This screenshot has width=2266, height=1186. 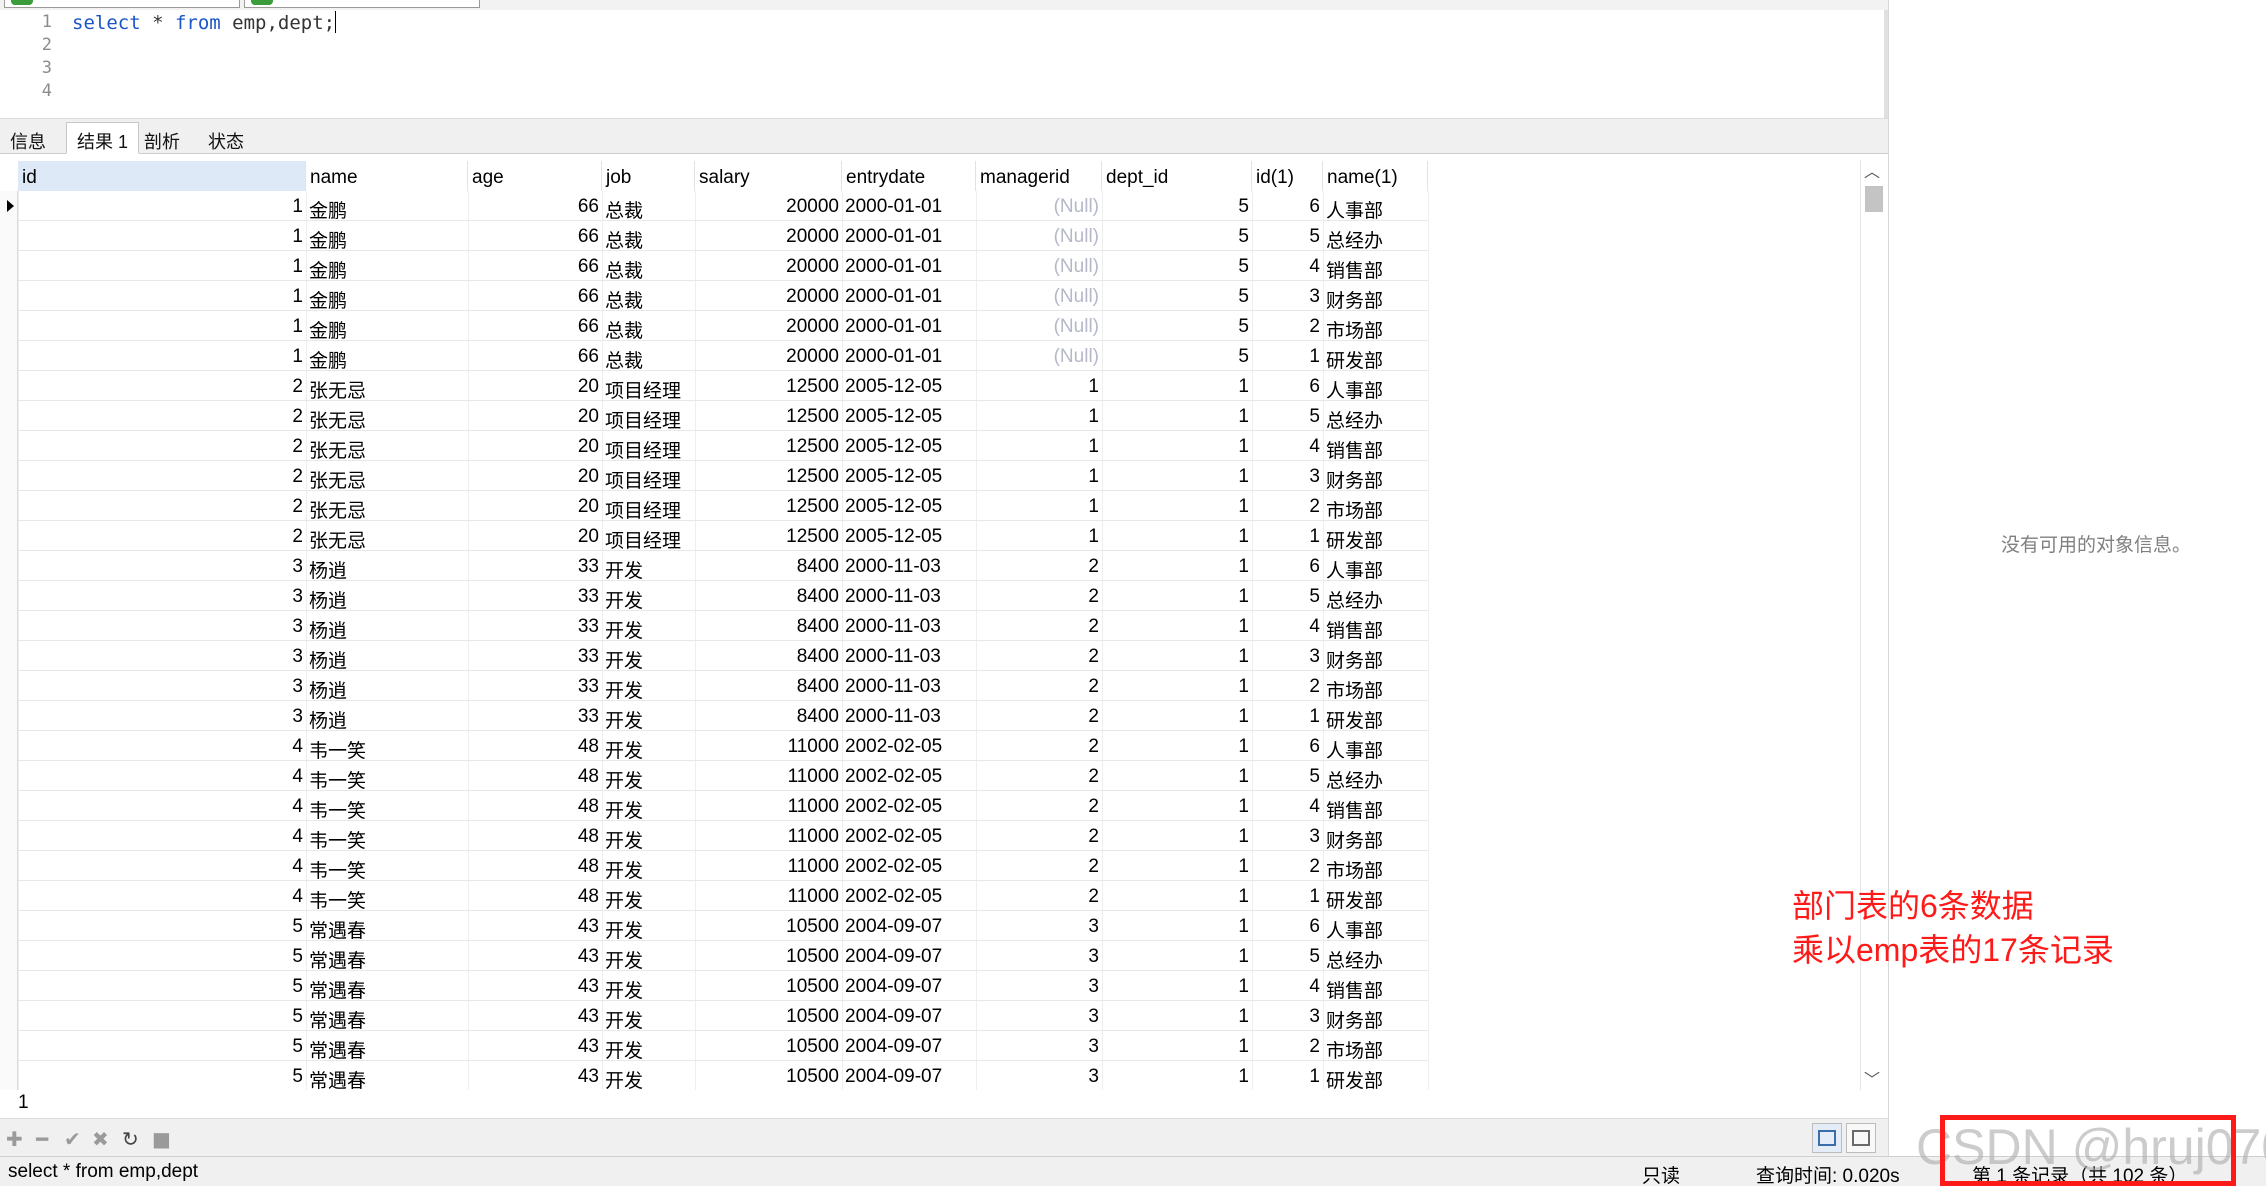 I want to click on column-header: dept_id, so click(x=1177, y=176).